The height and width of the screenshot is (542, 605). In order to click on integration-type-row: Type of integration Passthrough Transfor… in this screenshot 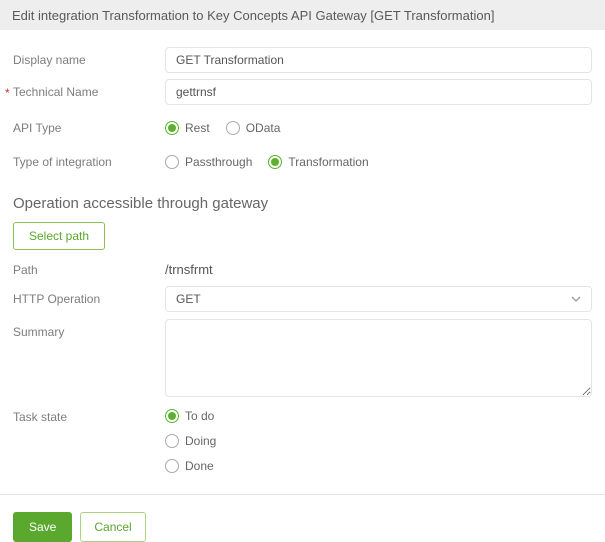, I will do `click(302, 162)`.